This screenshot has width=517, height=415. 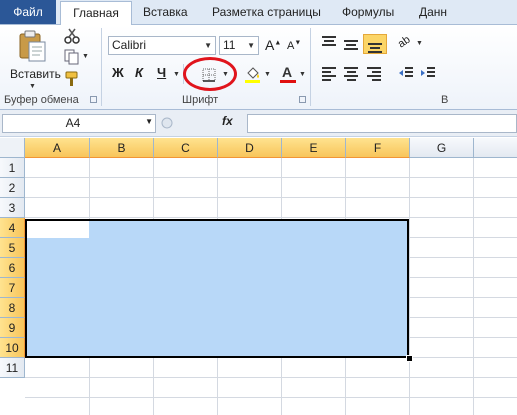 What do you see at coordinates (433, 12) in the screenshot?
I see `tab-data: Данн` at bounding box center [433, 12].